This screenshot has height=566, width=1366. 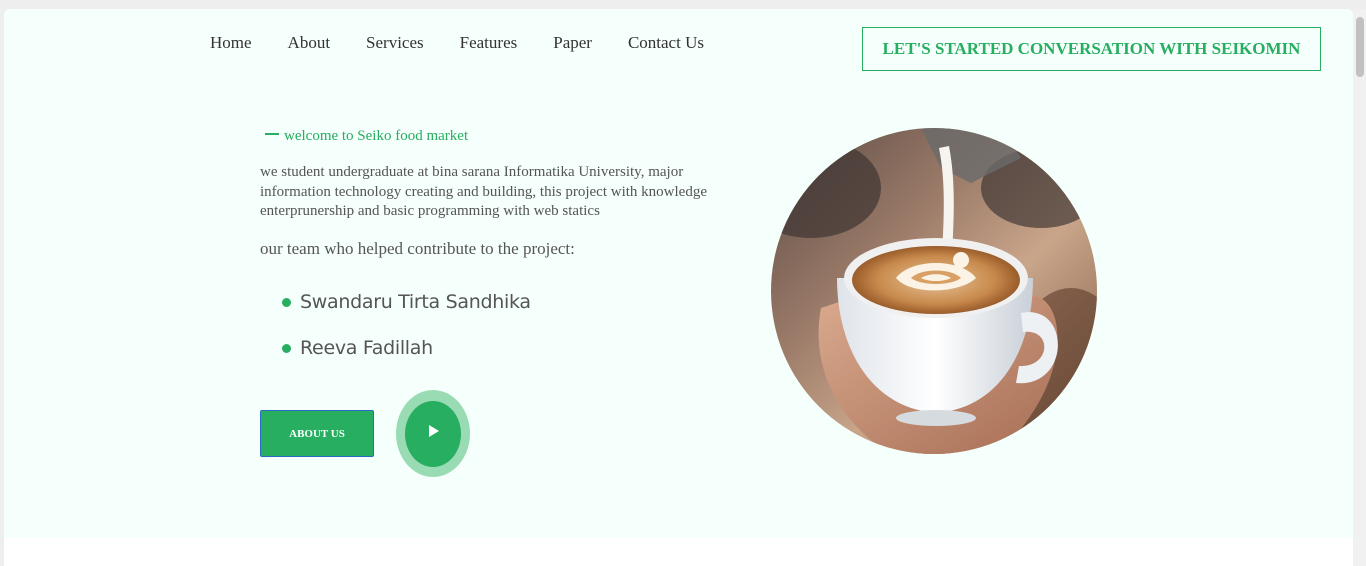 I want to click on page-scrollbar, so click(x=1359, y=287).